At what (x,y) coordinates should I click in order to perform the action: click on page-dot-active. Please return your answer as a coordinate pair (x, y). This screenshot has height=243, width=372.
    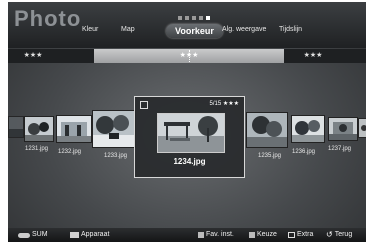
    Looking at the image, I should click on (208, 18).